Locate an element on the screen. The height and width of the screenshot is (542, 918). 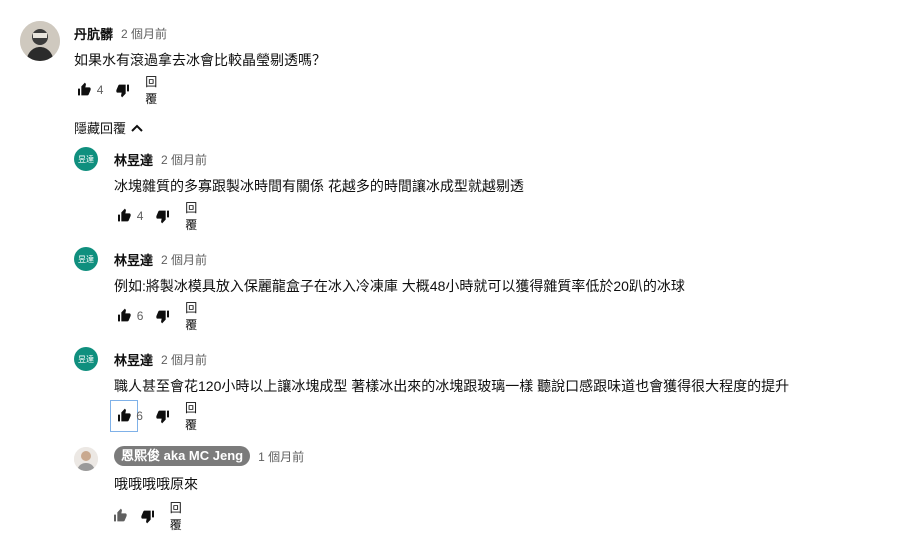
comment-text: 冰塊雜質的多寡跟製冰時間有關係 花越多的時間讓冰成型就越剔透 is located at coordinates (319, 186).